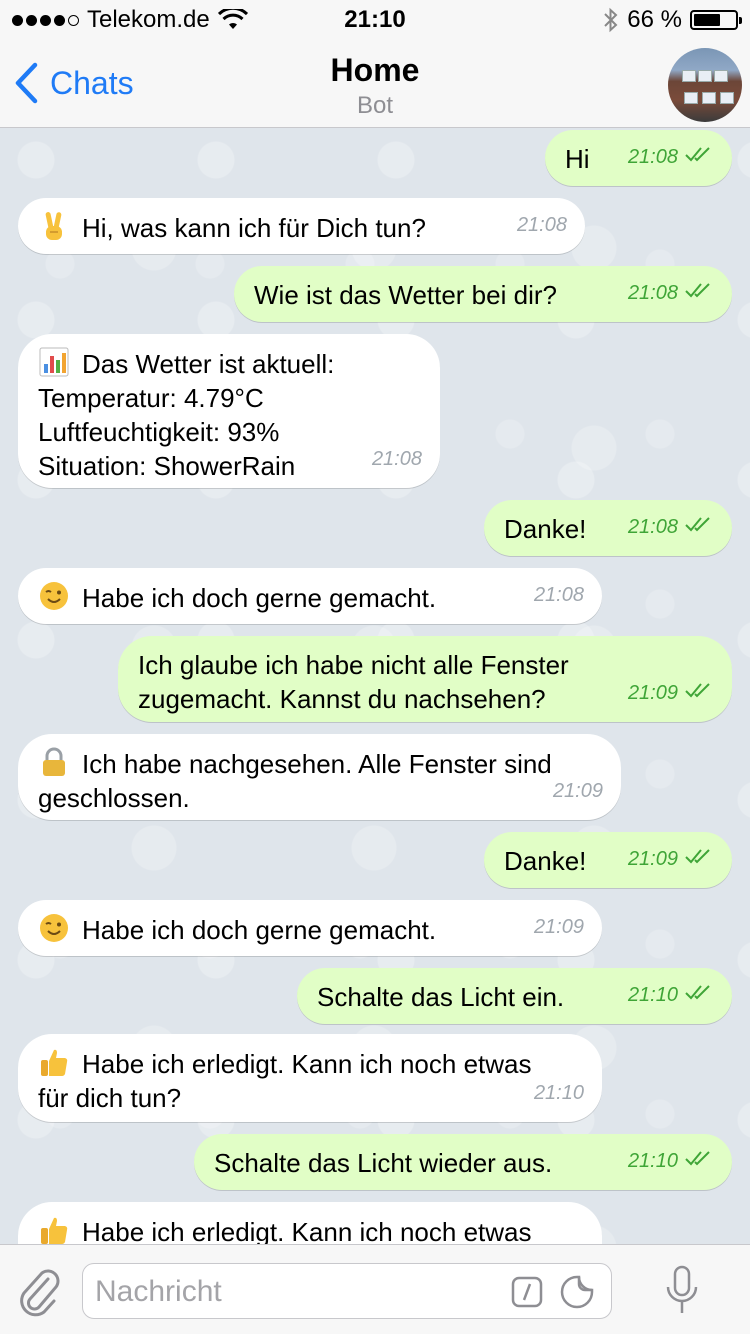 The image size is (750, 1334). I want to click on status-right: 66 %, so click(672, 20).